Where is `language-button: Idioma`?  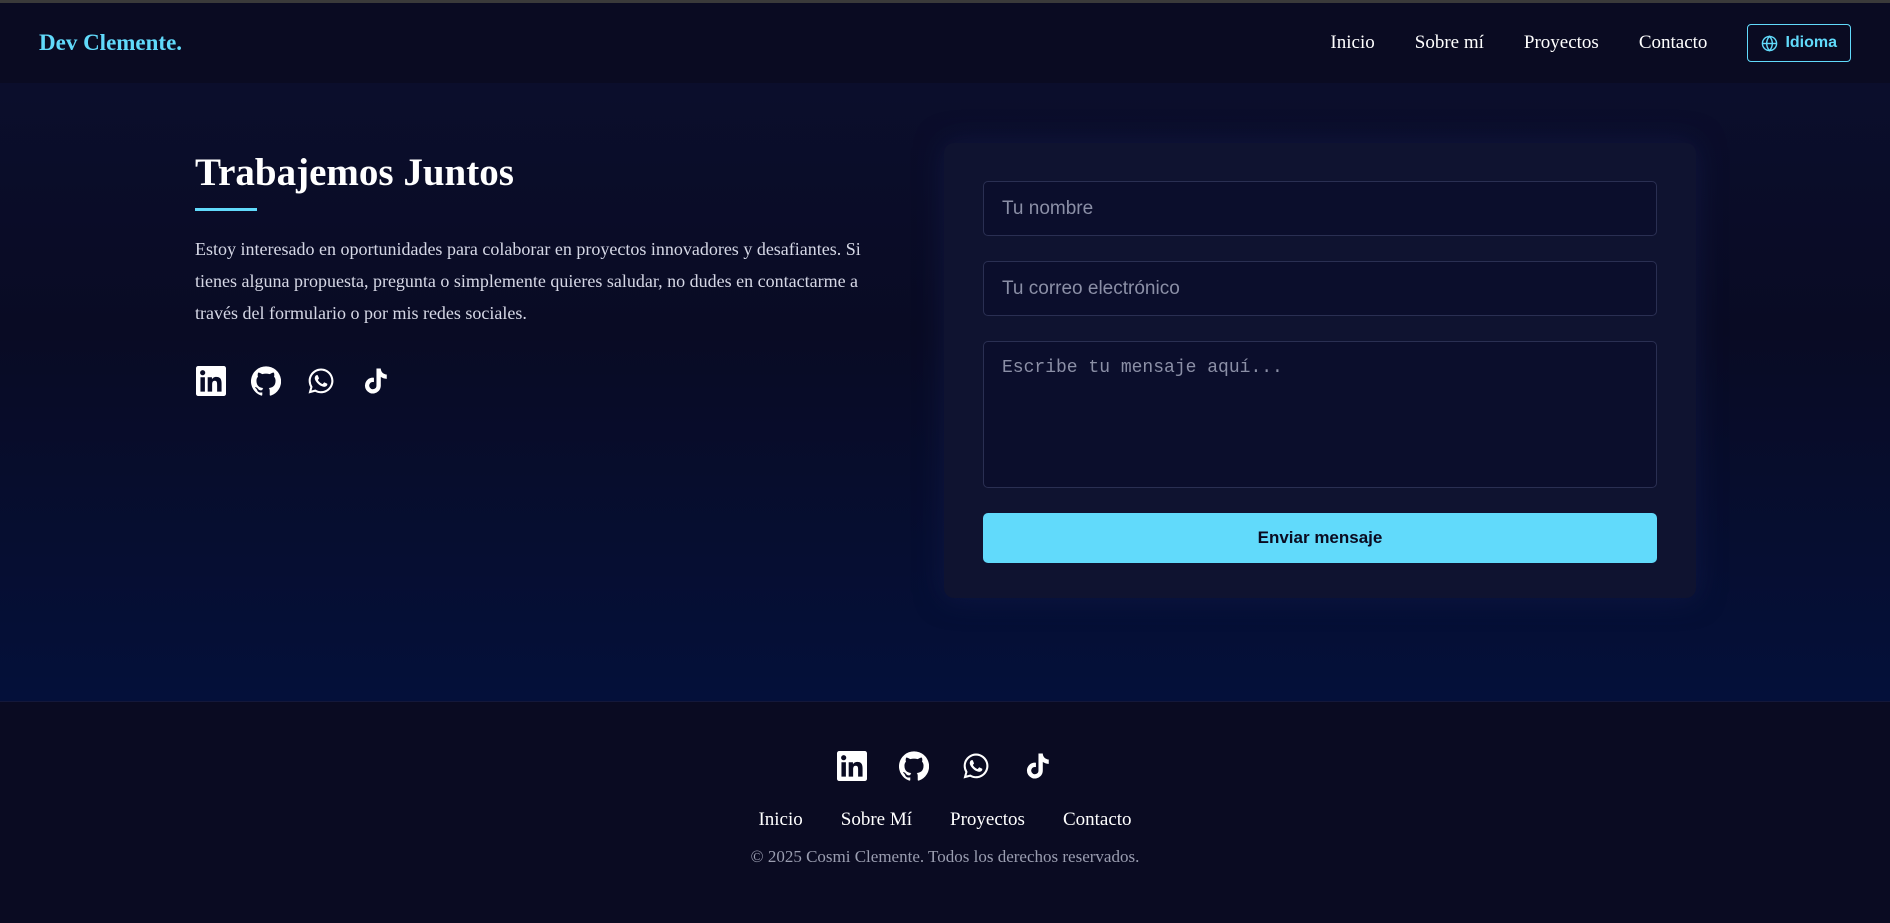
language-button: Idioma is located at coordinates (1799, 43).